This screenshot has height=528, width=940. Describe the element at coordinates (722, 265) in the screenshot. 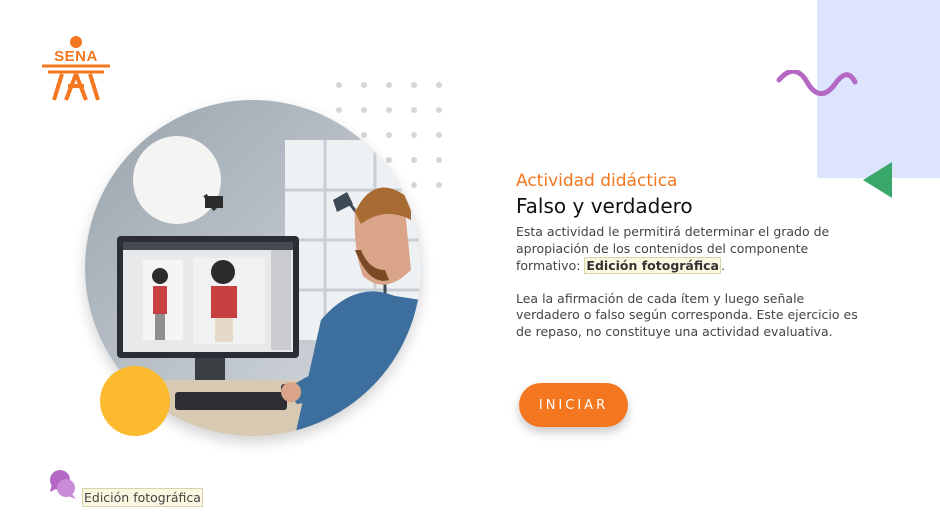

I see `description-end: .` at that location.